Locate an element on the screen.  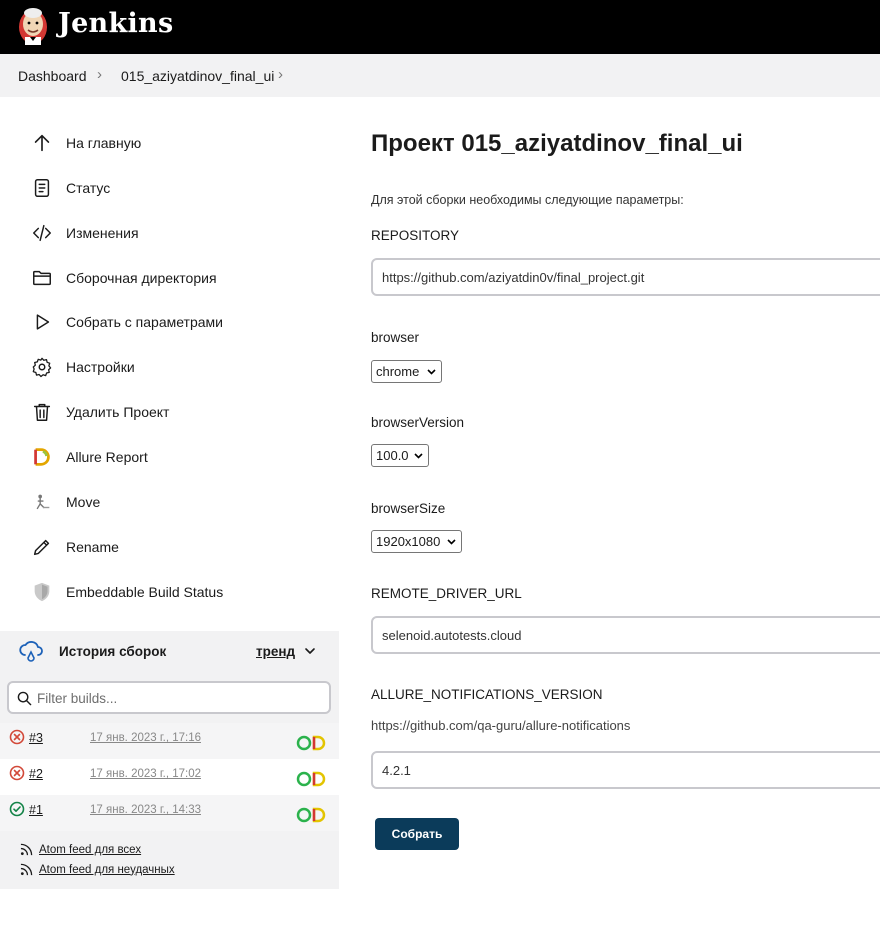
shield-icon is located at coordinates (42, 592).